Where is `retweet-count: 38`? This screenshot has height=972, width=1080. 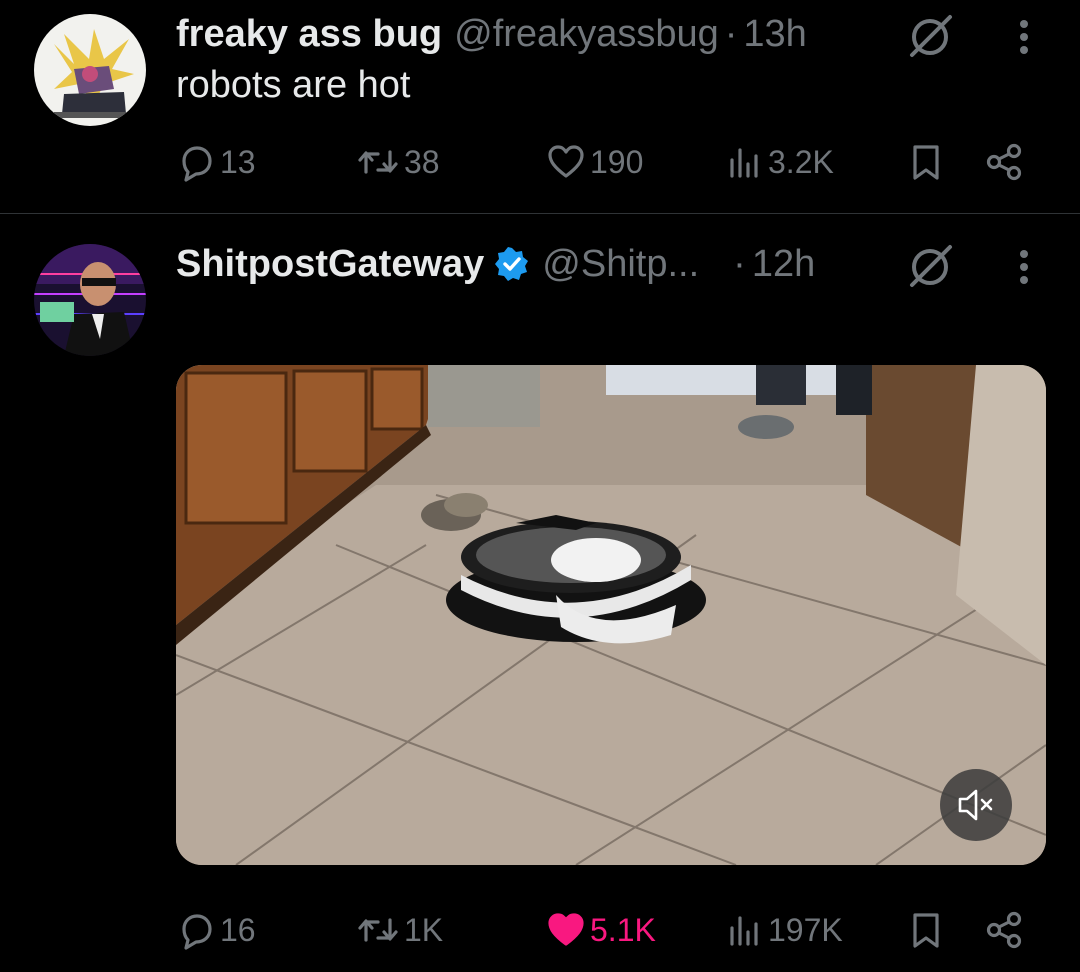 retweet-count: 38 is located at coordinates (422, 161).